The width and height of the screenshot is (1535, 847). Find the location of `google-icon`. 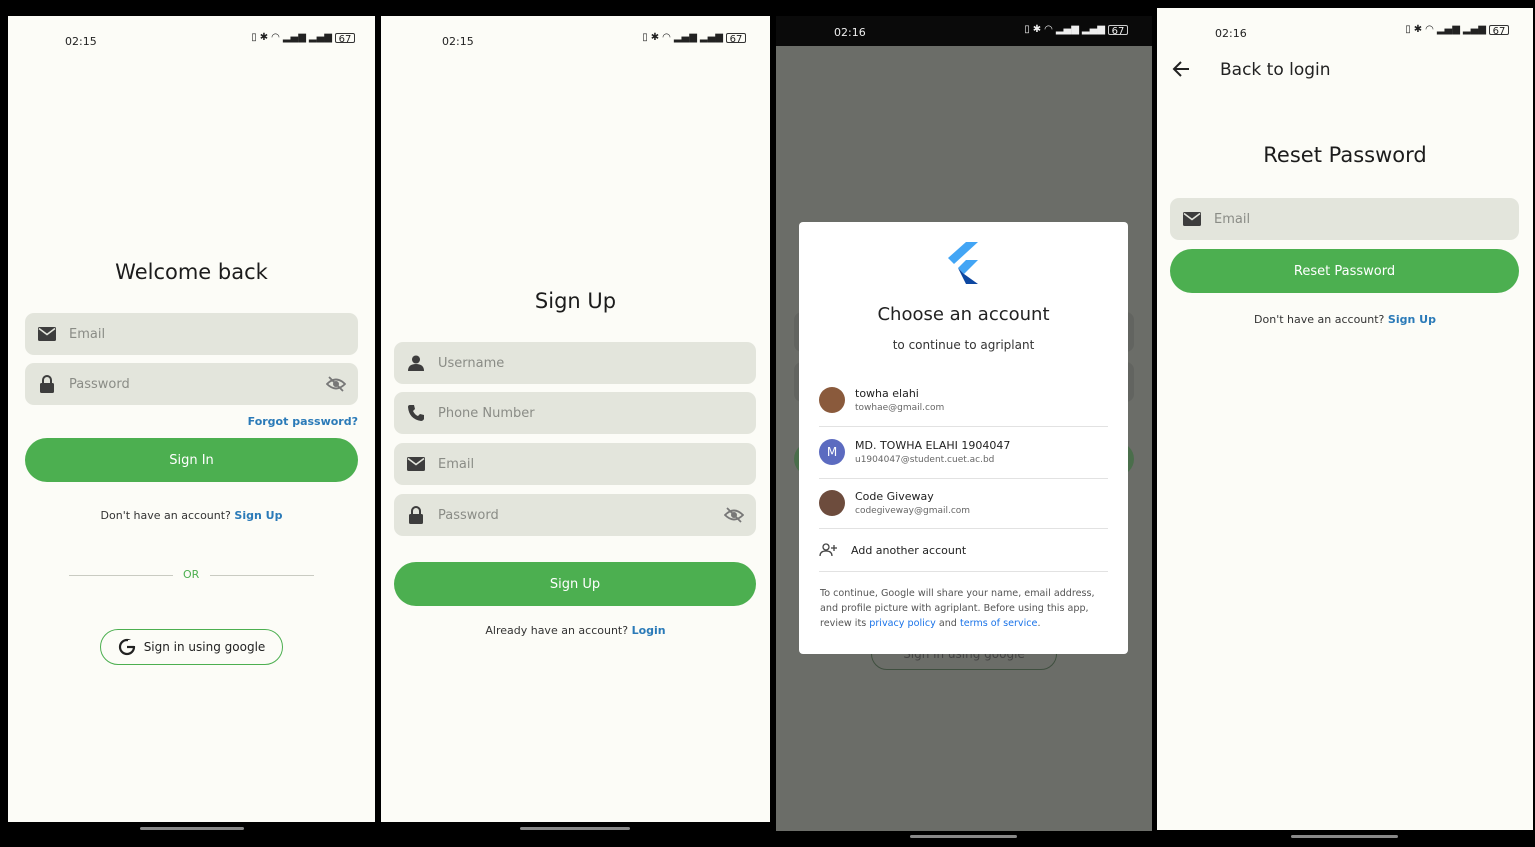

google-icon is located at coordinates (127, 647).